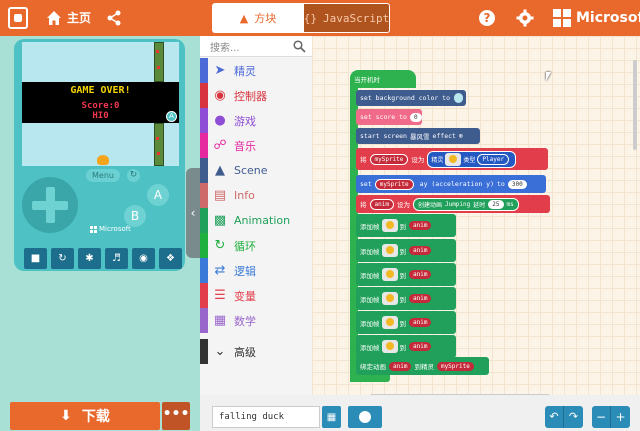  I want to click on workspace-vertical-scrollbar, so click(635, 105).